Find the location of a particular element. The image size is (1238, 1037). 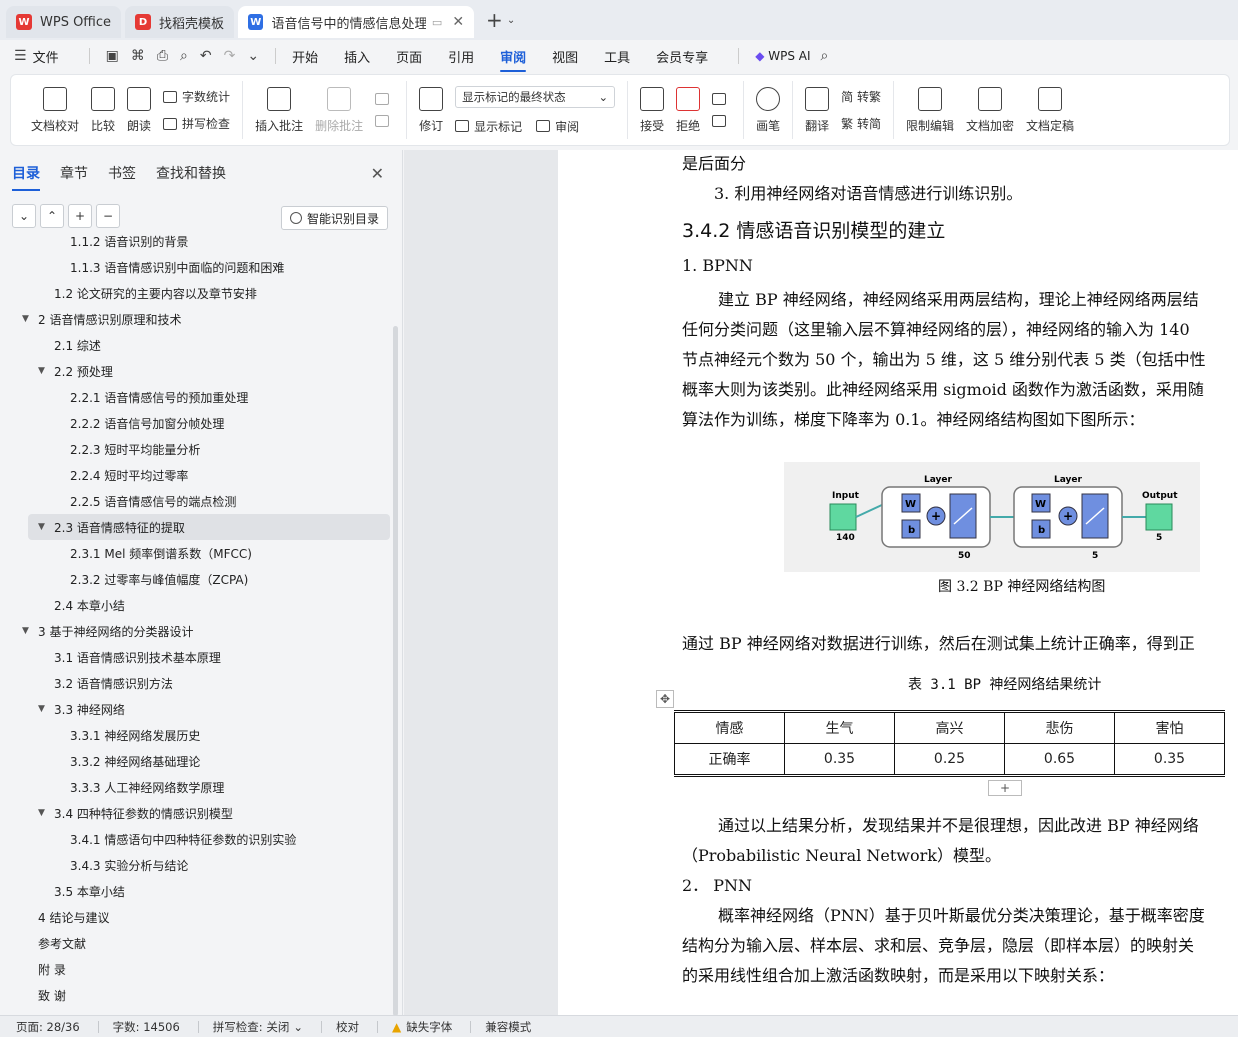

toc-item: 3.4.1 情感语句中四种特征参数的识别实验 is located at coordinates (196, 839).